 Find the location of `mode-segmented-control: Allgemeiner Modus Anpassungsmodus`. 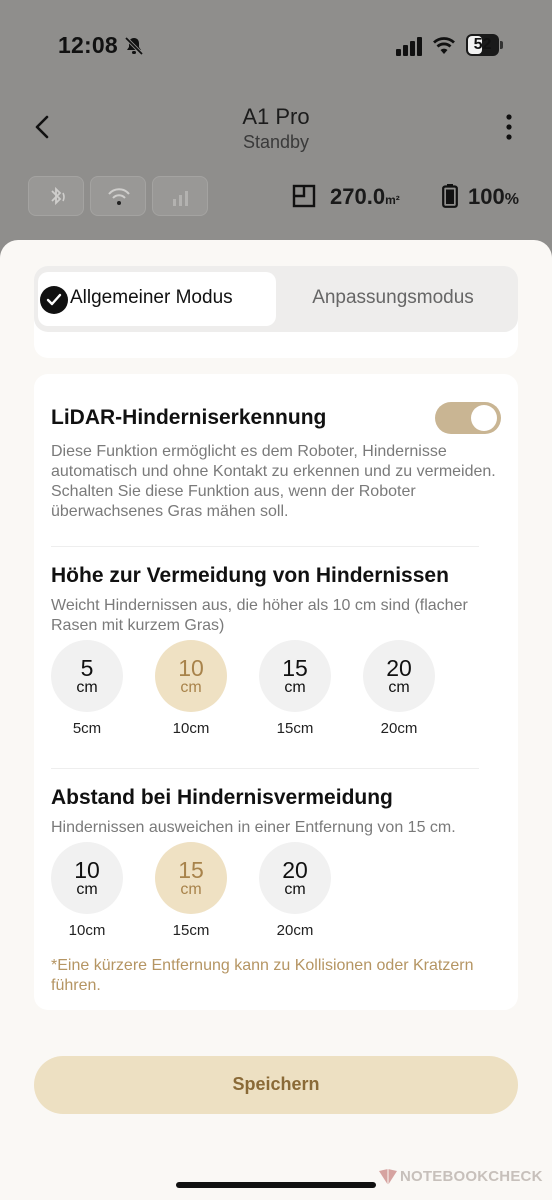

mode-segmented-control: Allgemeiner Modus Anpassungsmodus is located at coordinates (276, 299).